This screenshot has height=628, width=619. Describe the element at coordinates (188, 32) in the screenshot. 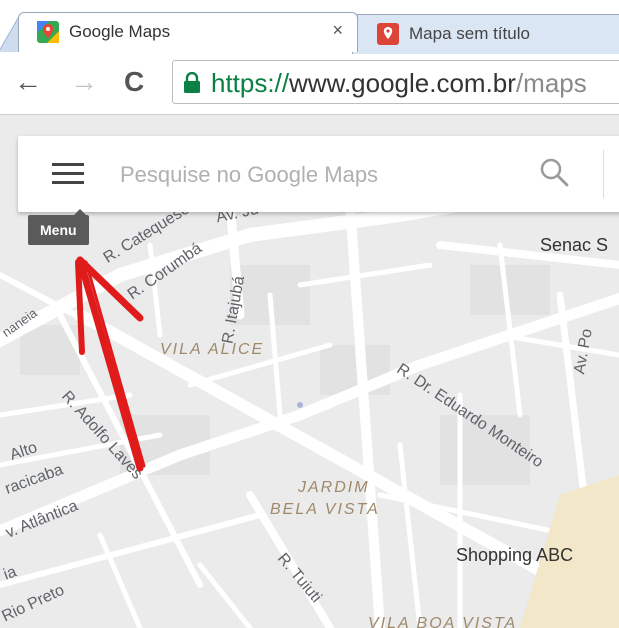

I see `tab-google-maps: Google Maps ×` at that location.